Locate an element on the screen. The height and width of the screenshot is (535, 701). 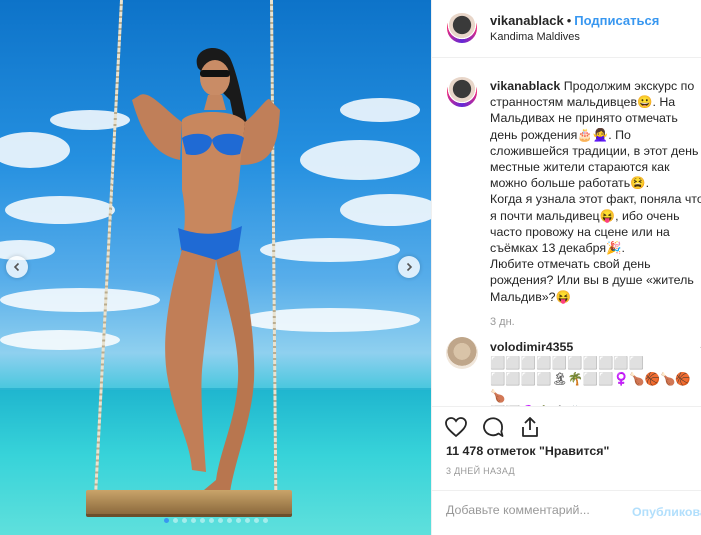
commenter-username: volodimir4355 is located at coordinates (531, 347).